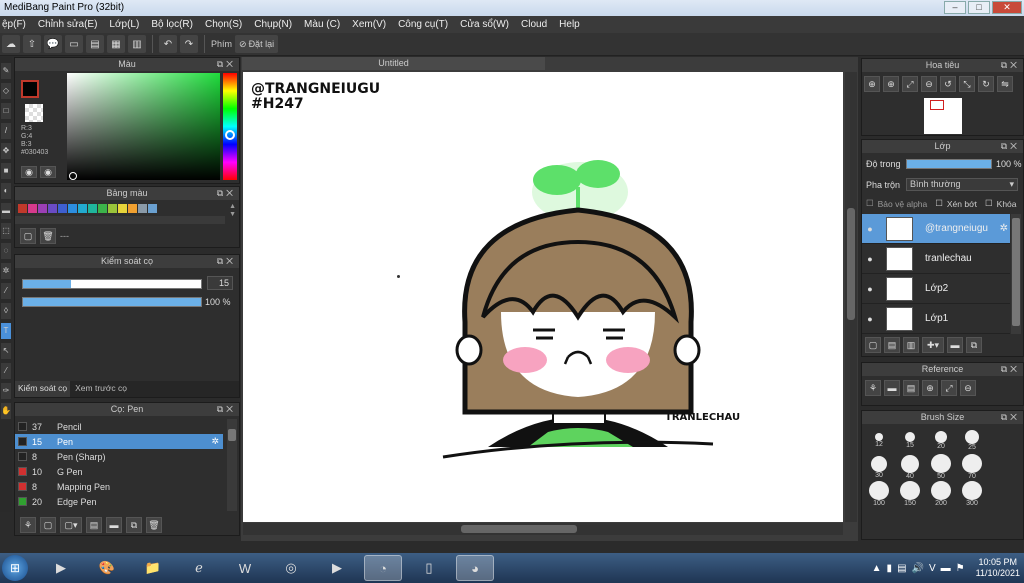  What do you see at coordinates (32, 44) in the screenshot?
I see `share-icon: ⇧` at bounding box center [32, 44].